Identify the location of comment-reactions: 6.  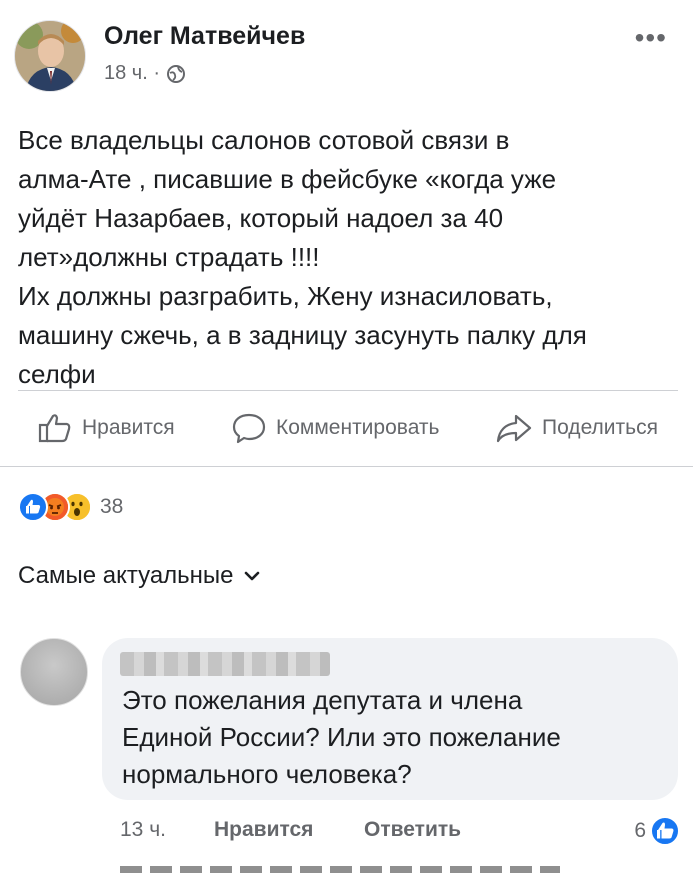
(657, 831).